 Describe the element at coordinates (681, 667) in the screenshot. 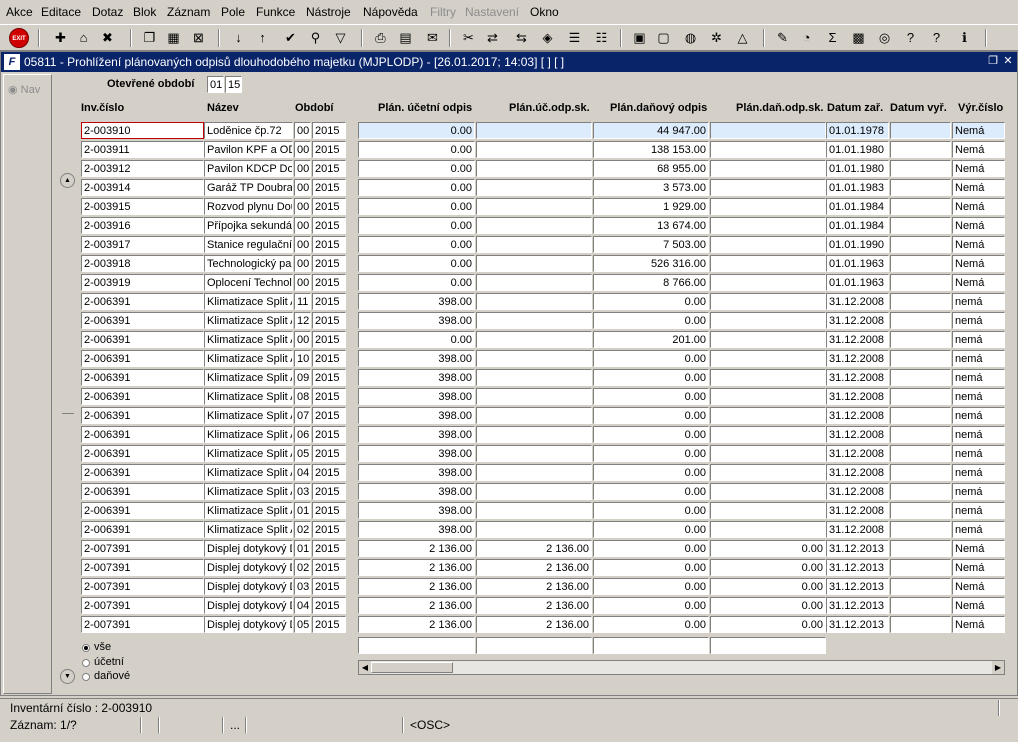

I see `horizontal-scrollbar: ◀ ▶` at that location.